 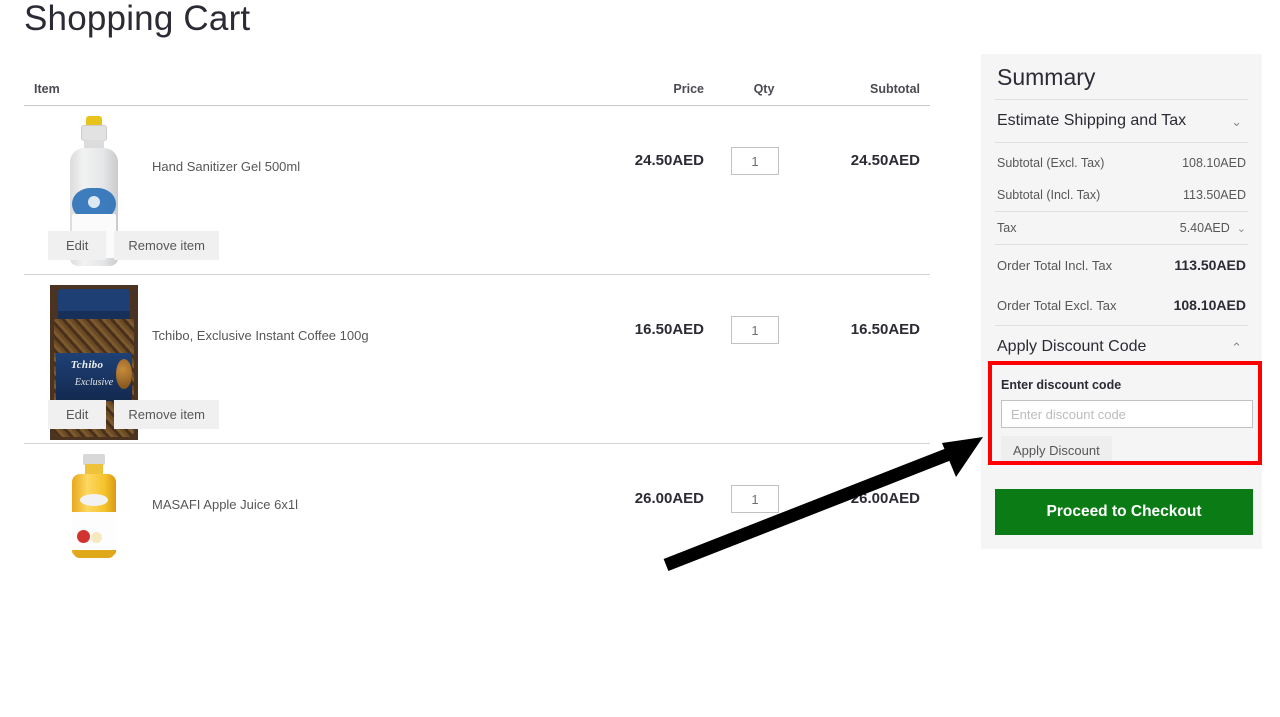 What do you see at coordinates (885, 160) in the screenshot?
I see `item-subtotal: 24.50AED` at bounding box center [885, 160].